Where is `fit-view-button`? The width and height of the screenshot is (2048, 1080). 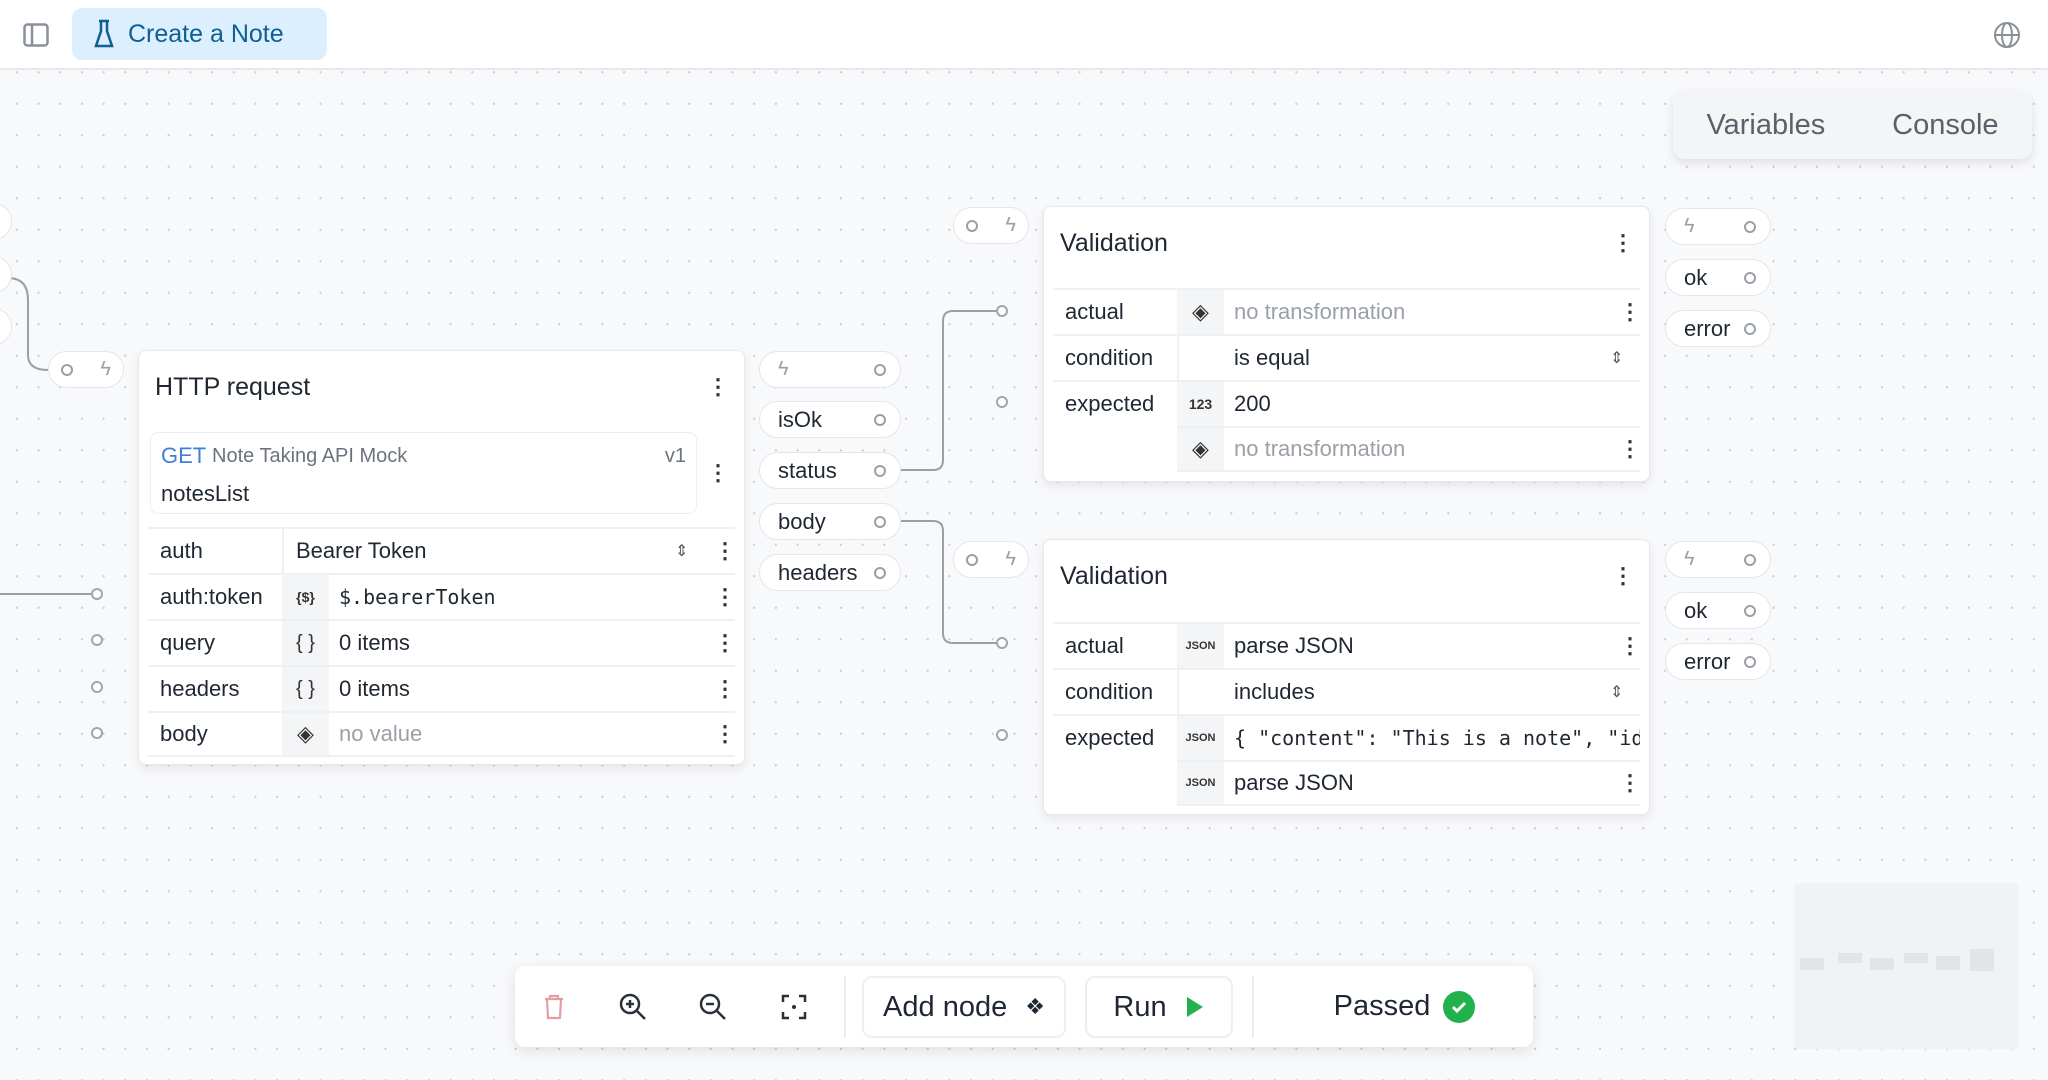
fit-view-button is located at coordinates (794, 1006).